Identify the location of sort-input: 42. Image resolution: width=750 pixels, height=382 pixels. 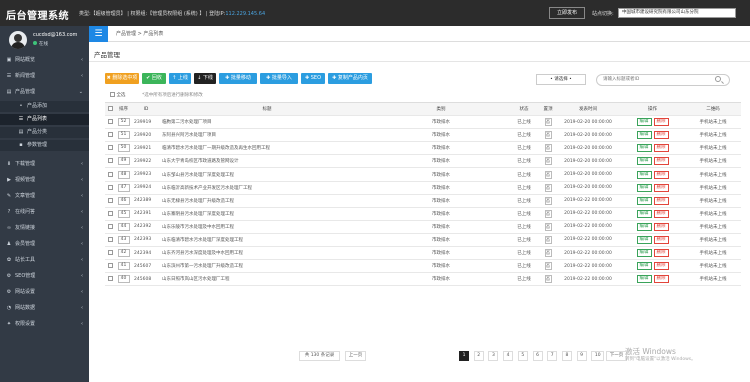
(123, 253).